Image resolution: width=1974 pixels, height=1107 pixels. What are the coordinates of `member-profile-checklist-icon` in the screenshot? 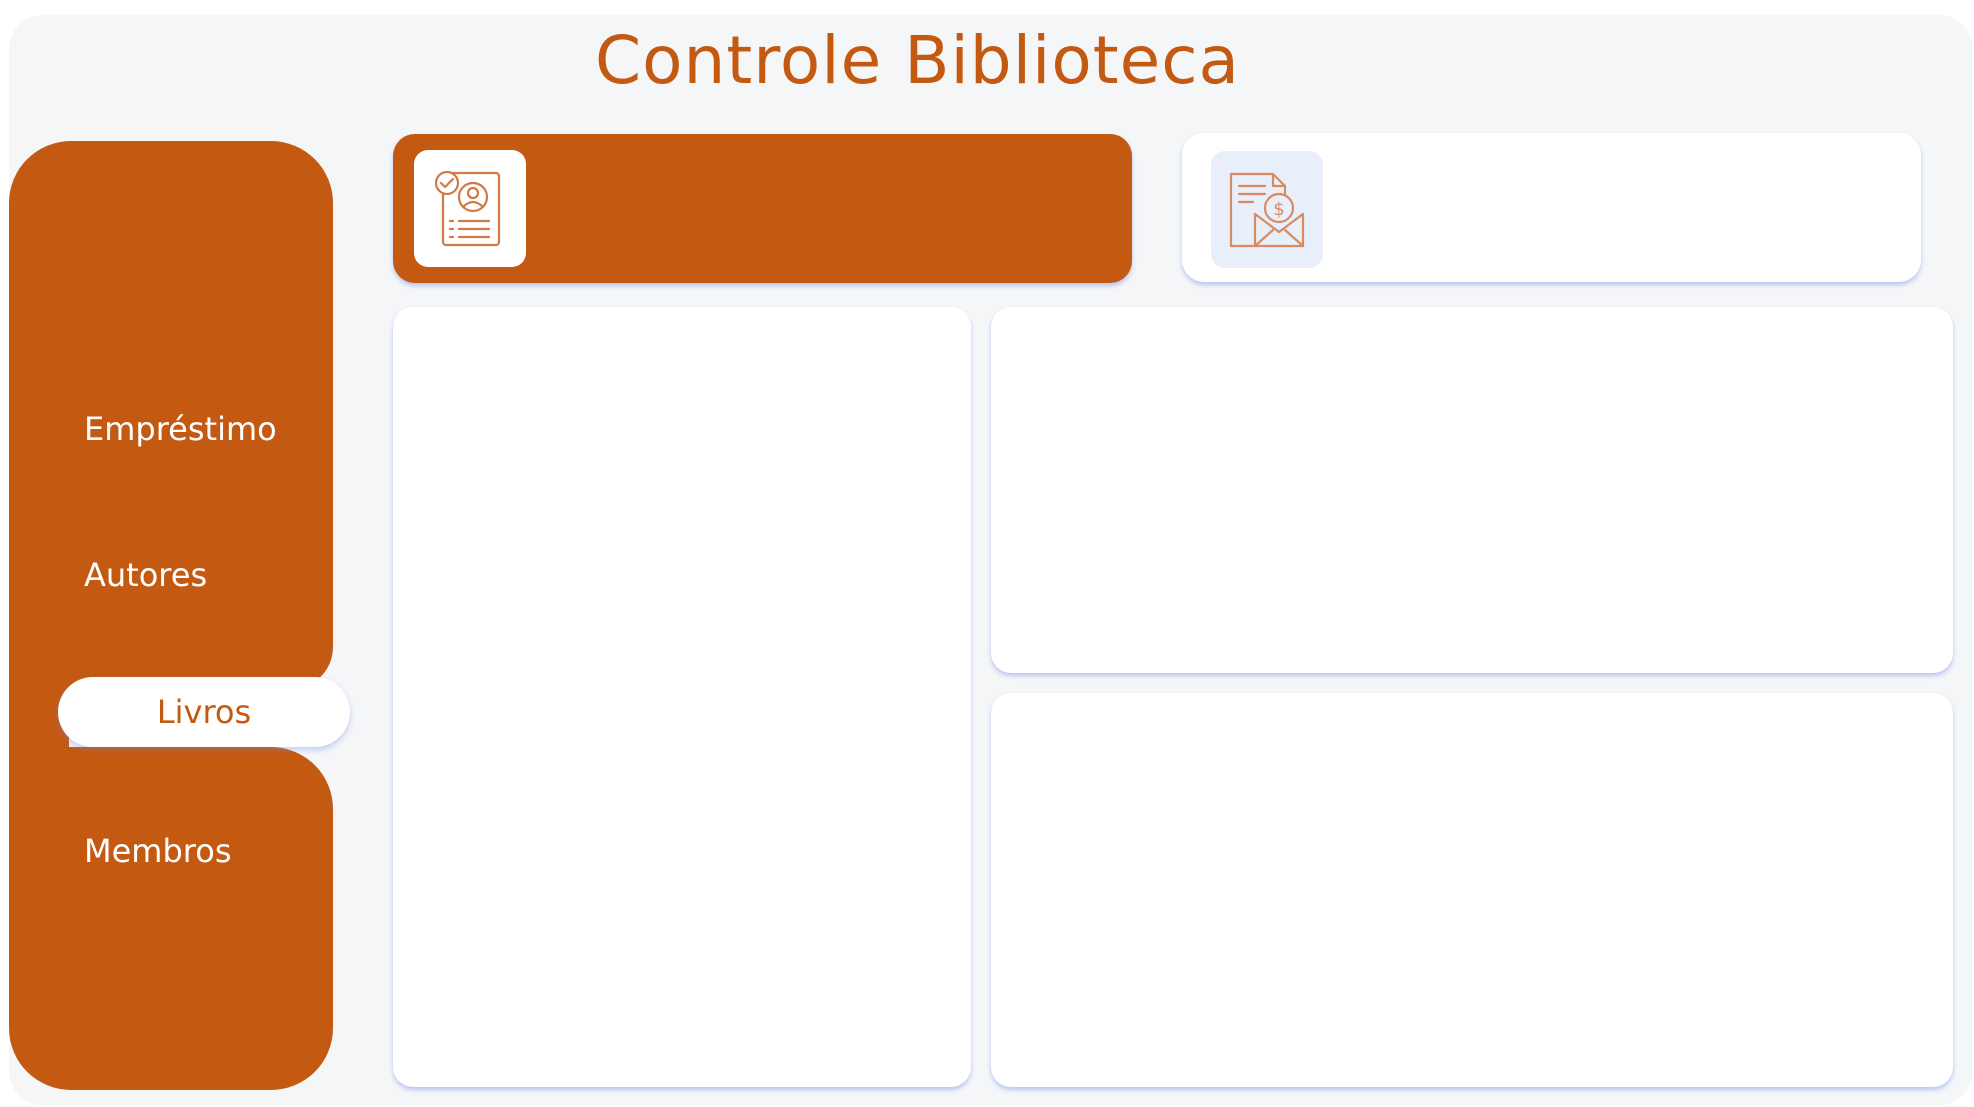 It's located at (468, 208).